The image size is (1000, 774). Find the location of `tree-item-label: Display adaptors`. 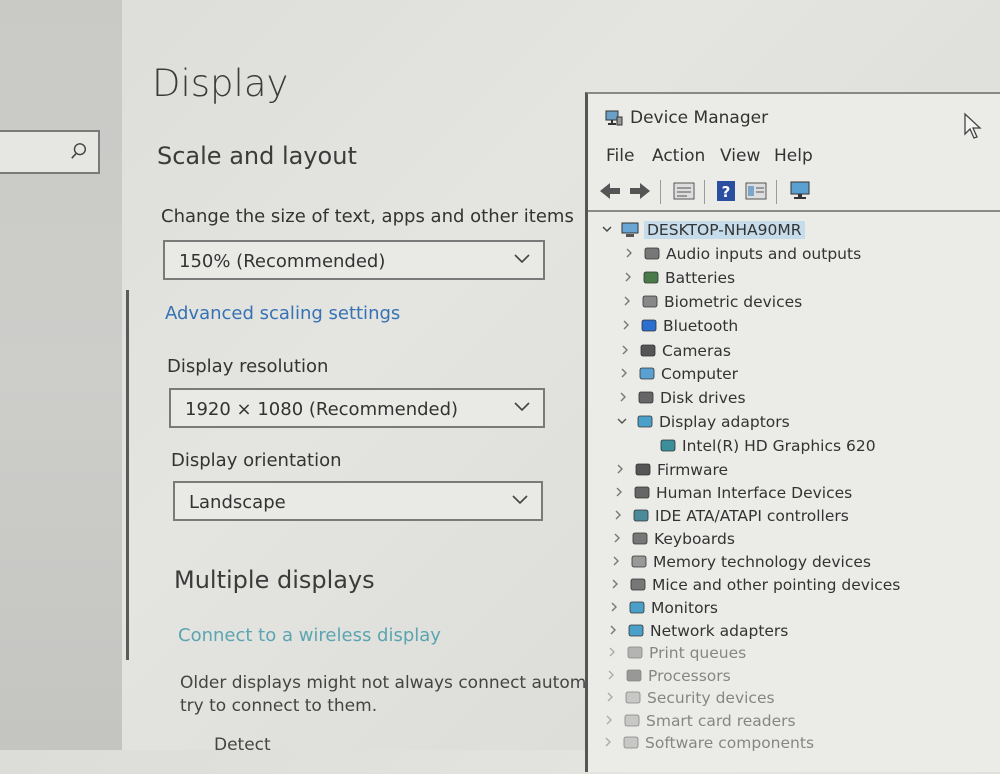

tree-item-label: Display adaptors is located at coordinates (724, 422).